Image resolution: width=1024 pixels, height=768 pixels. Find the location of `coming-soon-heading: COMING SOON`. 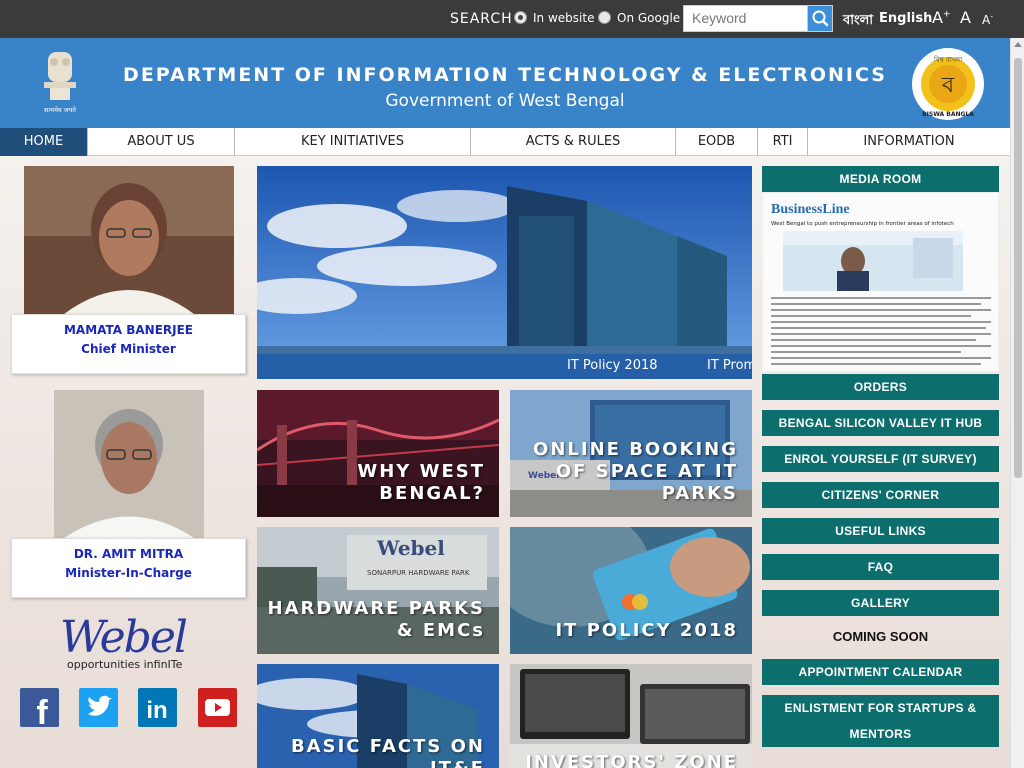

coming-soon-heading: COMING SOON is located at coordinates (880, 636).